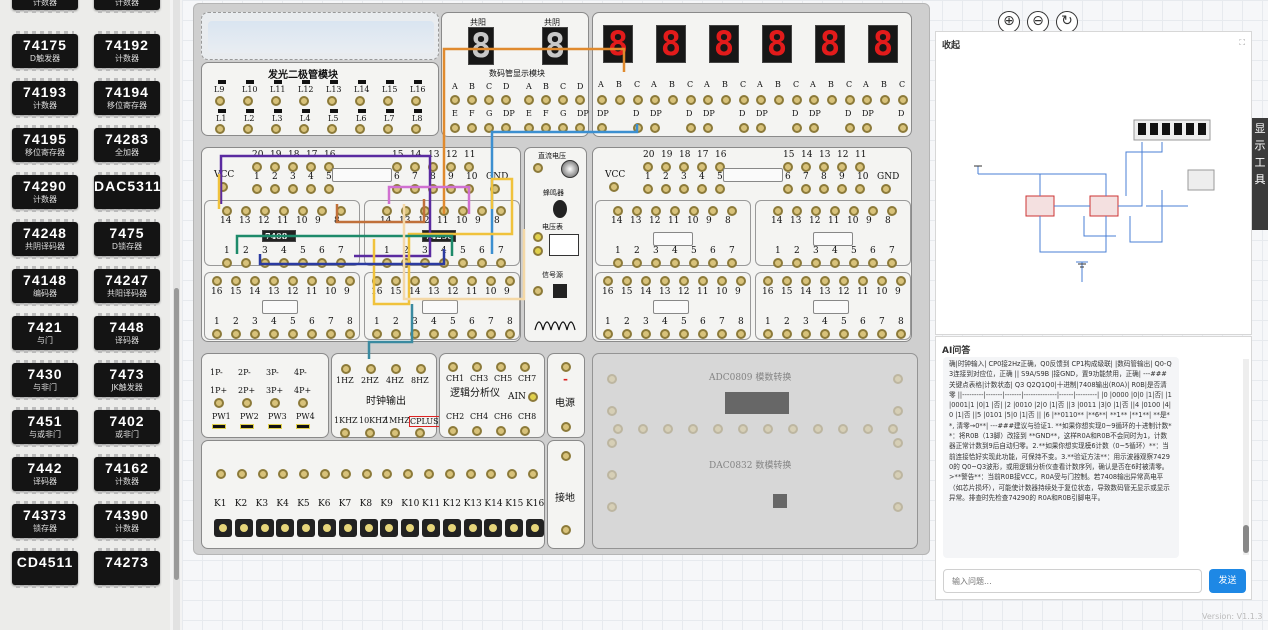 The image size is (1268, 630). I want to click on minimap-panel: 收起 ⛶, so click(1093, 183).